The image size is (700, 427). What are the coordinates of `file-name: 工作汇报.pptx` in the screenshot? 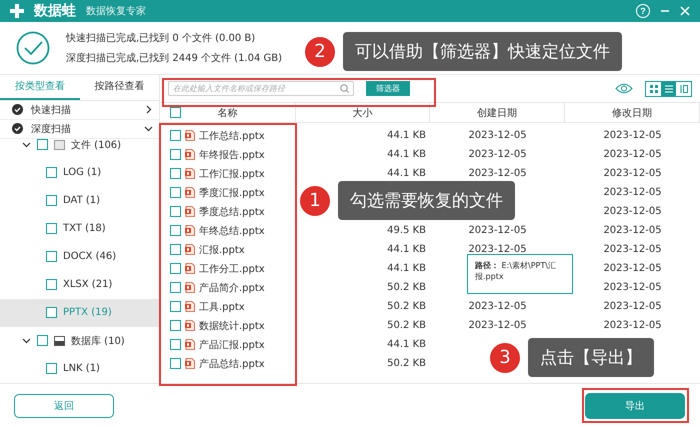 It's located at (232, 174).